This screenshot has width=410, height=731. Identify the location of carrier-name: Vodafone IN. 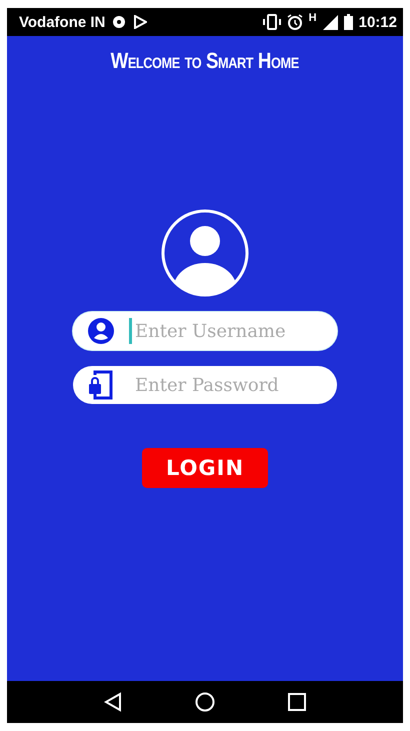
(62, 22).